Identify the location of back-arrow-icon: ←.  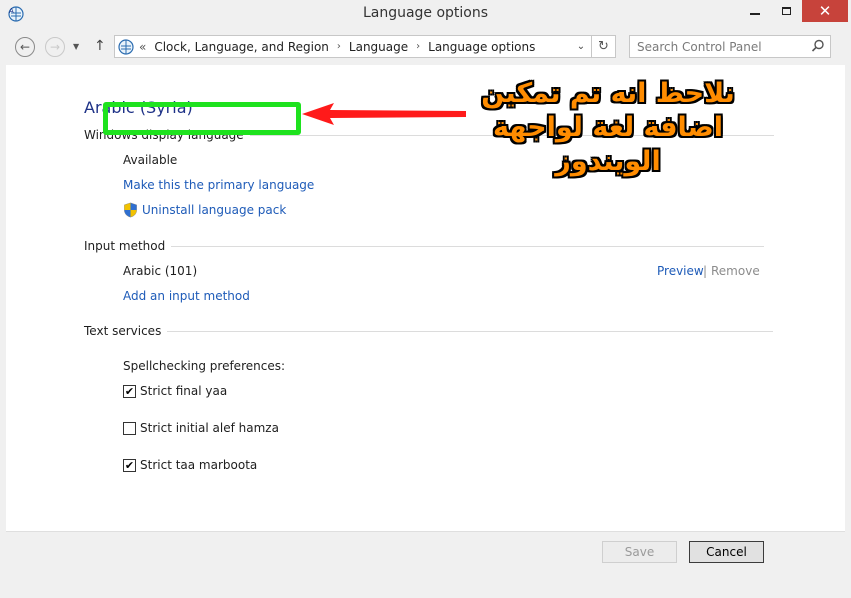
(25, 47).